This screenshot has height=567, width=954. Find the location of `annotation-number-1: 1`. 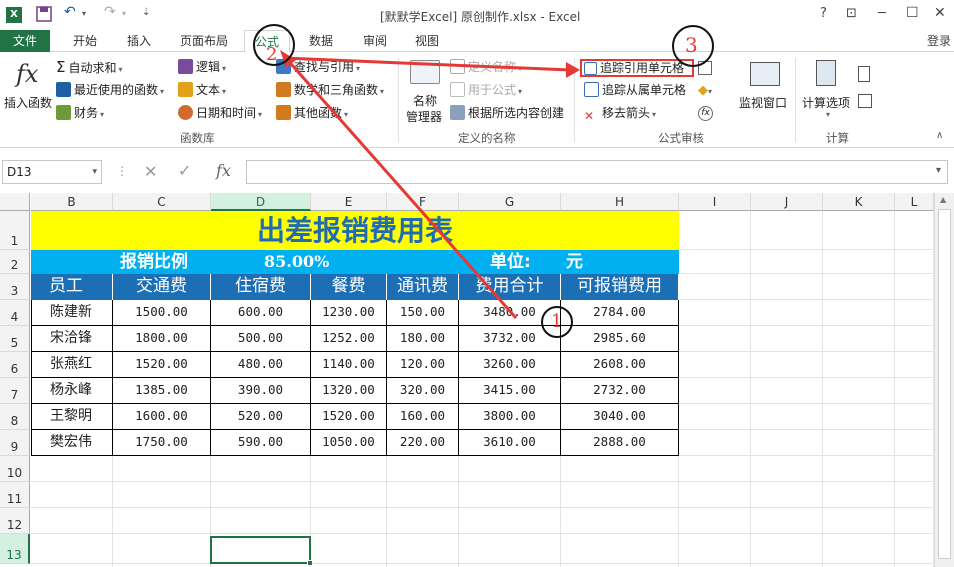

annotation-number-1: 1 is located at coordinates (557, 321).